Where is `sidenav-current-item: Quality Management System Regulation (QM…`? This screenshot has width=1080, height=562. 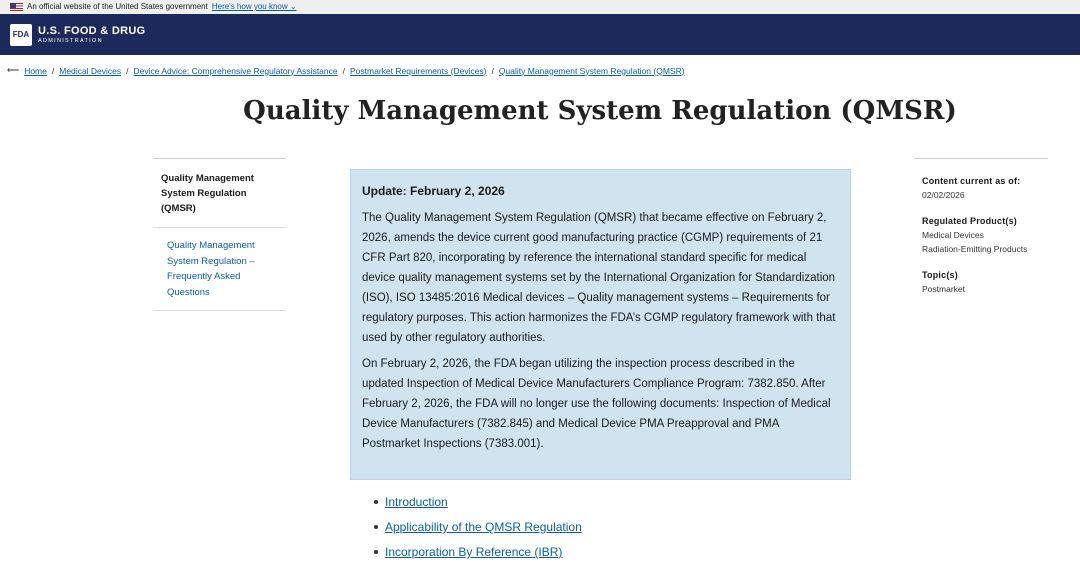
sidenav-current-item: Quality Management System Regulation (QM… is located at coordinates (219, 193).